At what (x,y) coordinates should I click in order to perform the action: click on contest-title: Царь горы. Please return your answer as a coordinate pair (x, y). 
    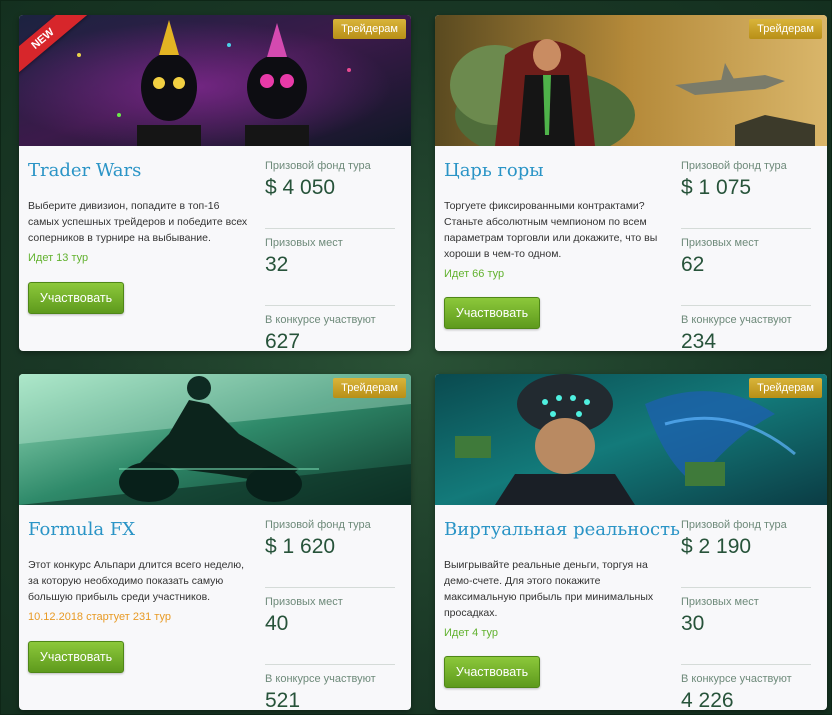
    Looking at the image, I should click on (494, 170).